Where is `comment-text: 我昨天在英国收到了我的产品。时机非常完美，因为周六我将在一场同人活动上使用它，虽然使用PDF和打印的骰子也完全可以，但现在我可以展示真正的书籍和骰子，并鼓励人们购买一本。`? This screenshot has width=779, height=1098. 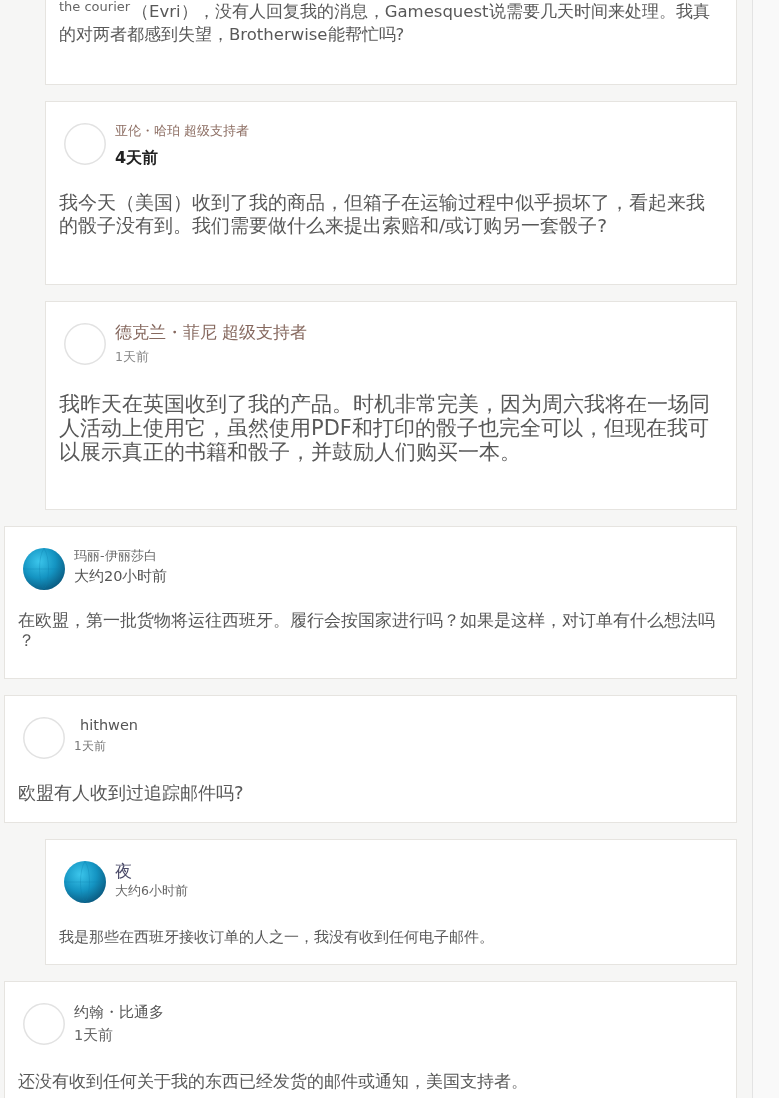
comment-text: 我昨天在英国收到了我的产品。时机非常完美，因为周六我将在一场同人活动上使用它，虽然使用PDF和打印的骰子也完全可以，但现在我可以展示真正的书籍和骰子，并鼓励人们购买一本。 is located at coordinates (385, 428).